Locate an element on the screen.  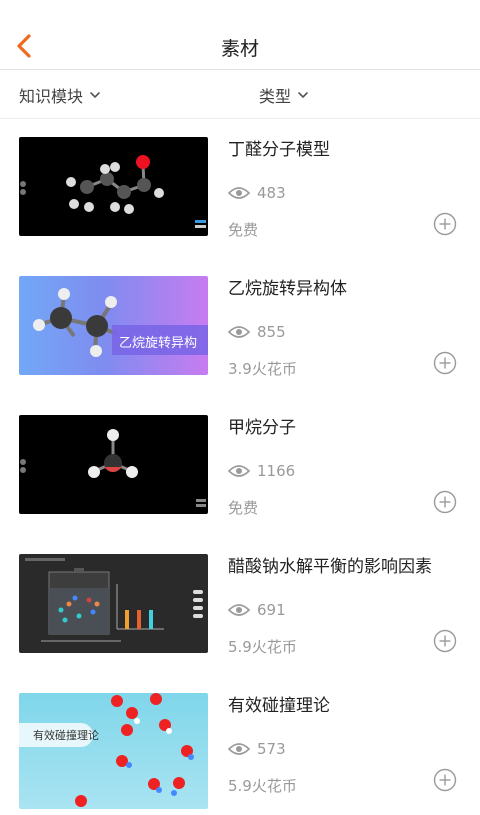
view-count-value: 855 is located at coordinates (271, 332).